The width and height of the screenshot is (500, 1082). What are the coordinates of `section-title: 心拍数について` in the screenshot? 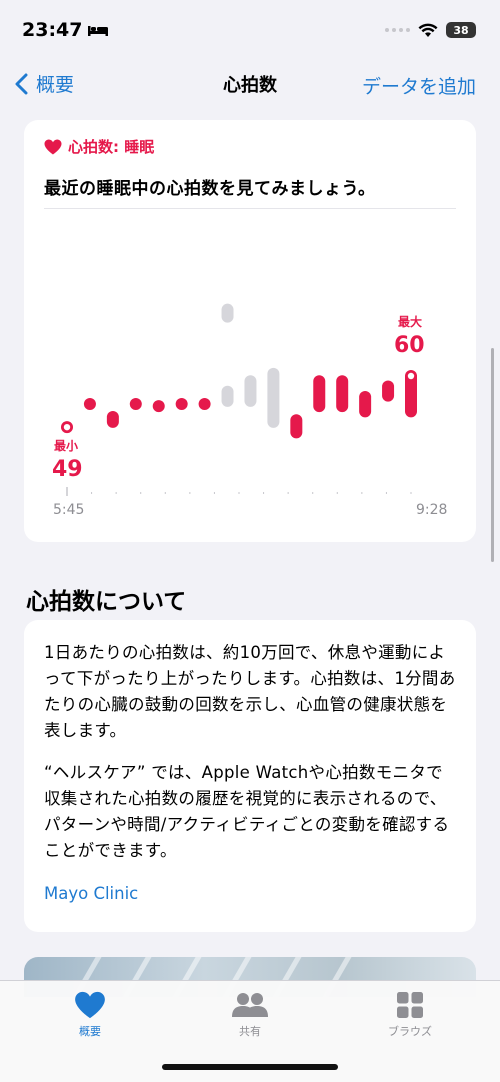 It's located at (106, 602).